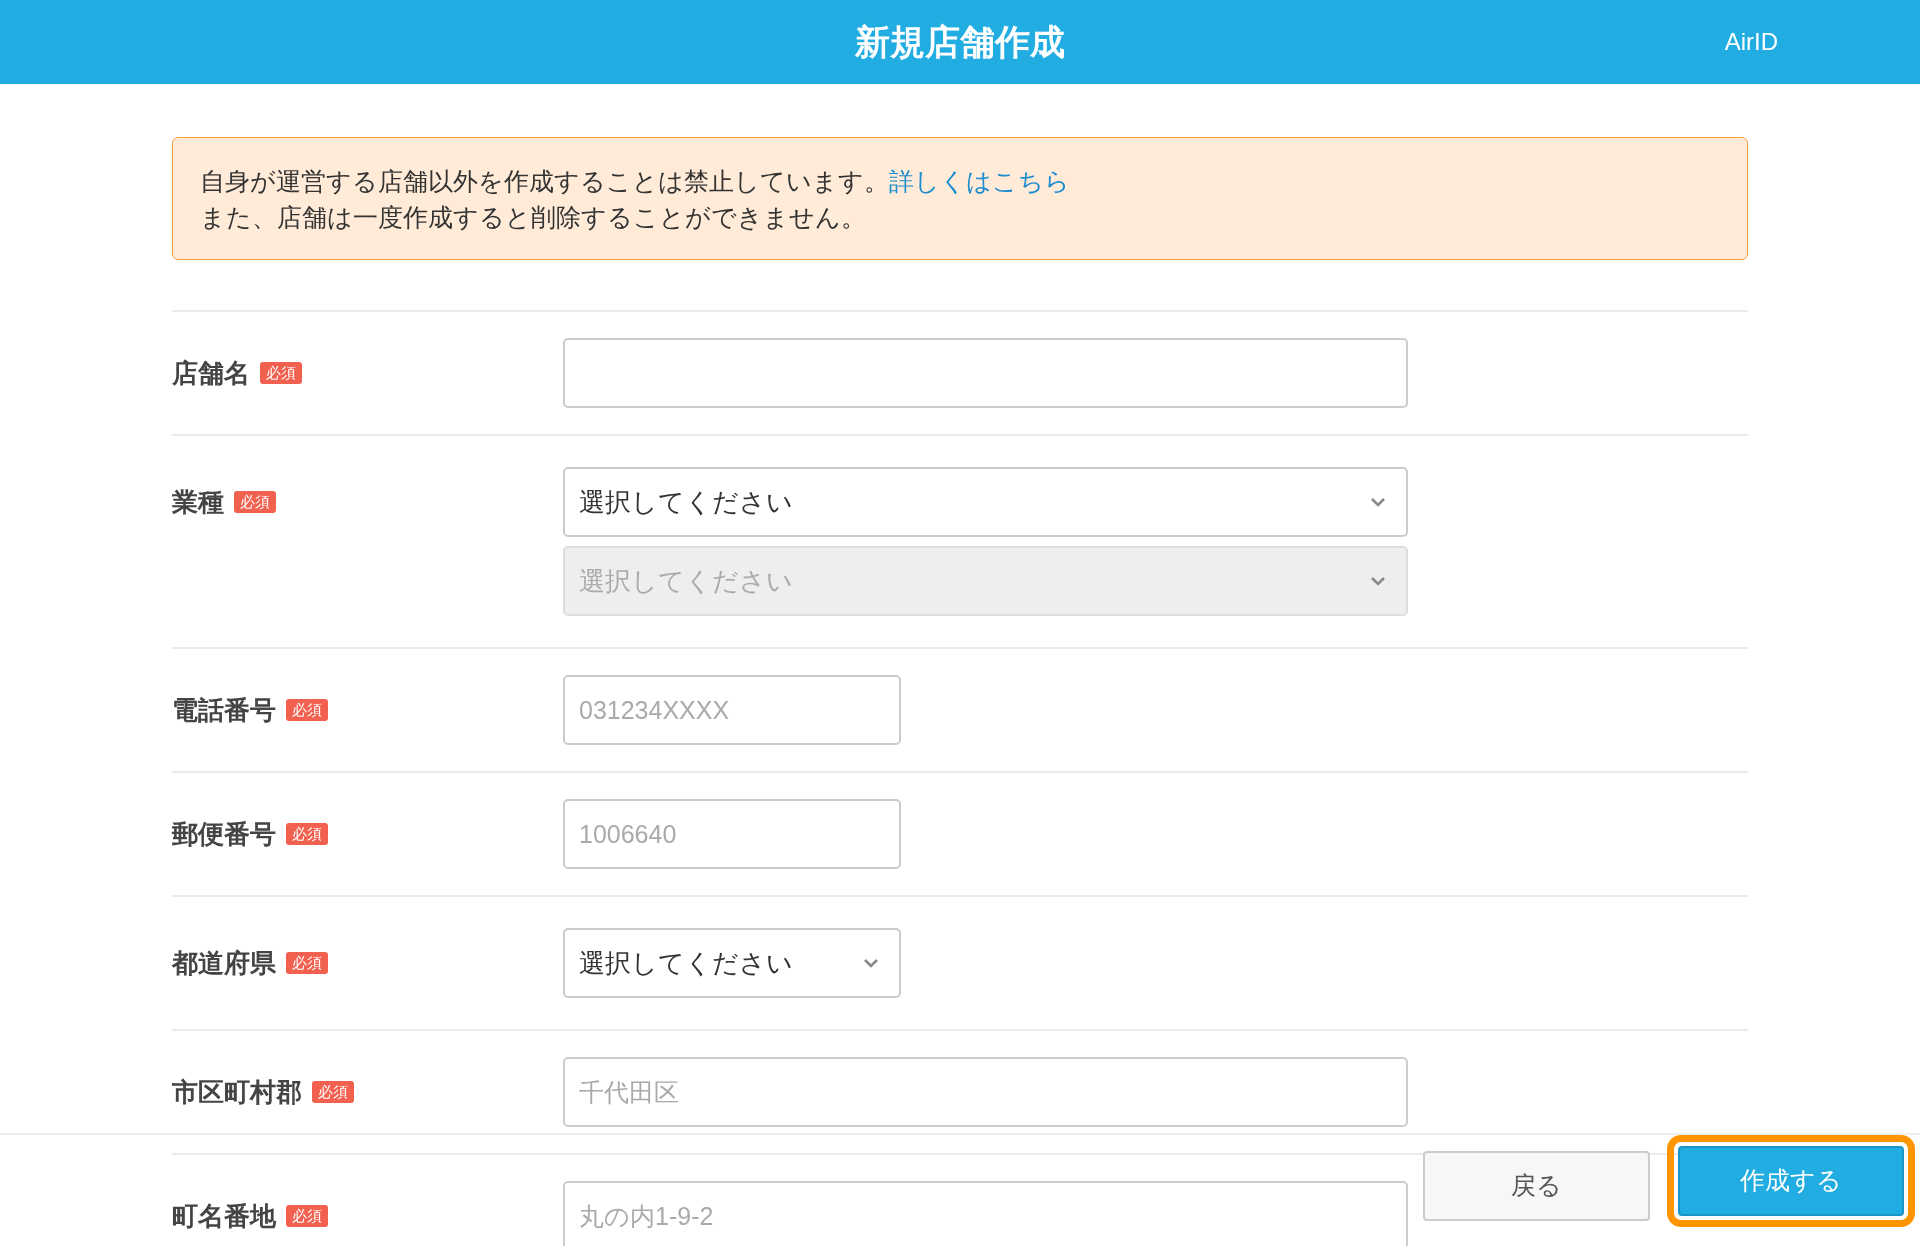 This screenshot has height=1246, width=1920. I want to click on field-label: 町名番地, so click(224, 1216).